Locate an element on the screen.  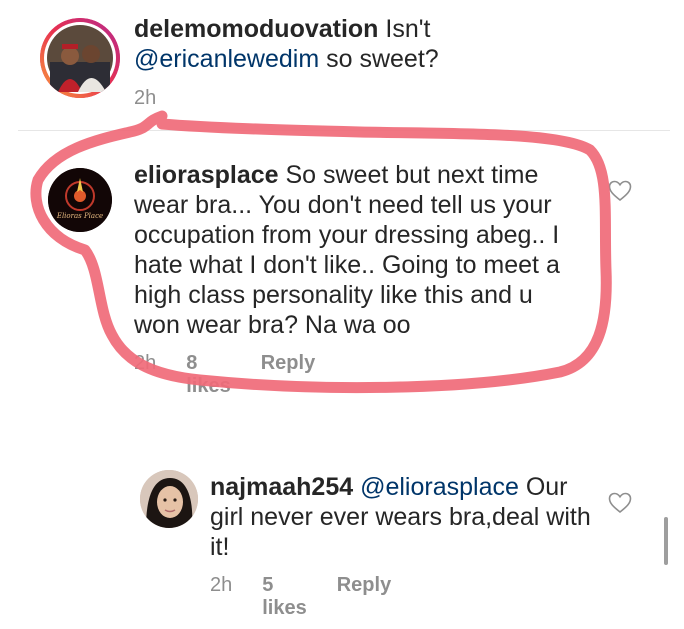
likes-count: 5 likes is located at coordinates (284, 597).